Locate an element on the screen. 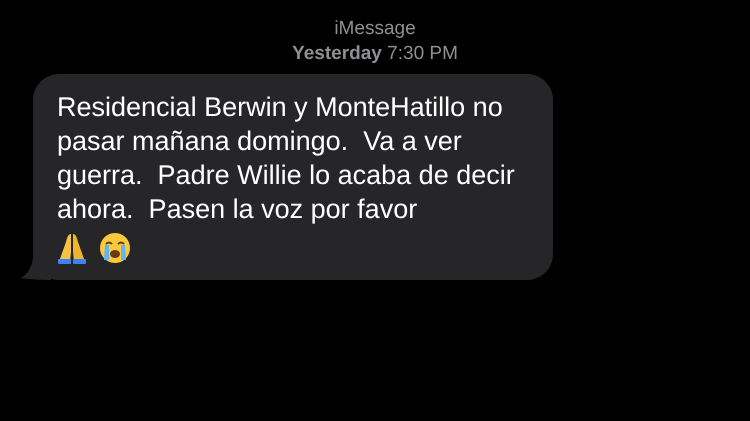 The width and height of the screenshot is (750, 421). crying-face-icon is located at coordinates (115, 248).